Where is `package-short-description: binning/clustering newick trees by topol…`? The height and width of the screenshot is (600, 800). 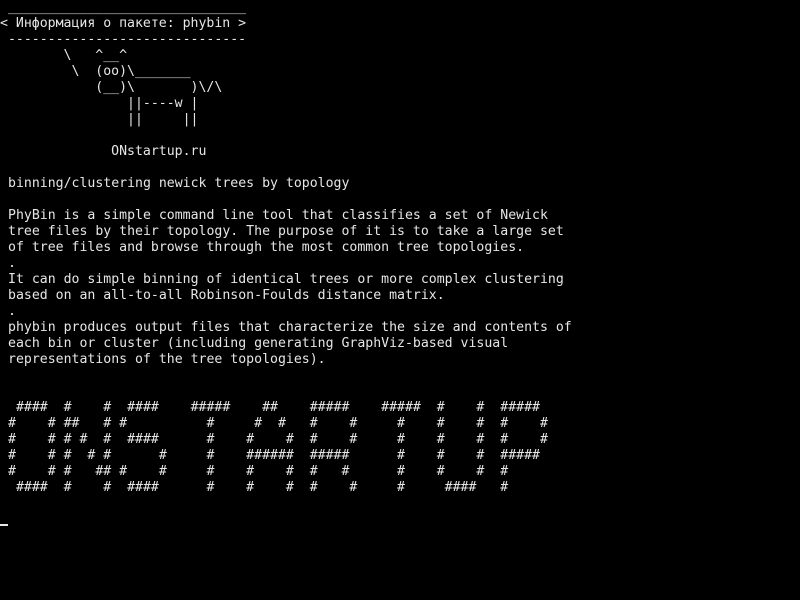
package-short-description: binning/clustering newick trees by topol… is located at coordinates (179, 183).